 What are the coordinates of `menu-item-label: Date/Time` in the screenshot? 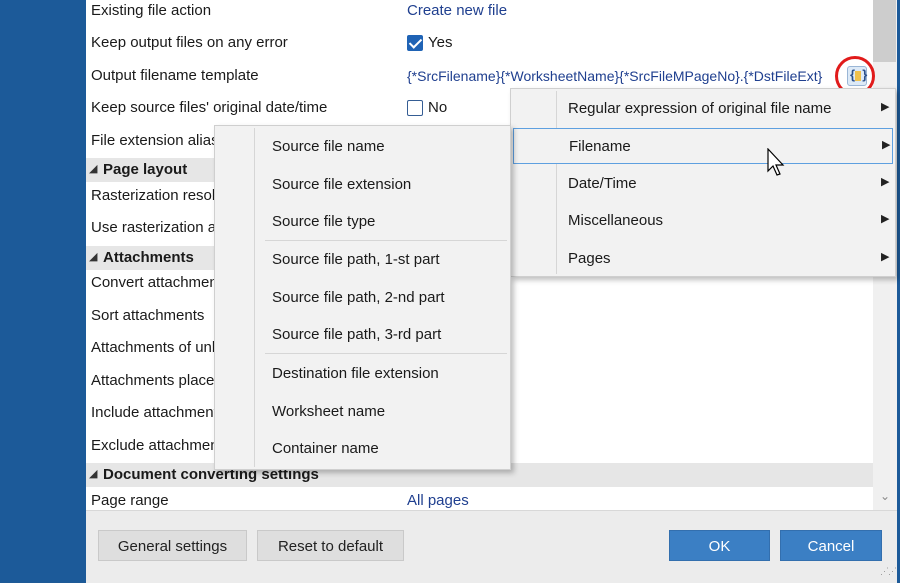 It's located at (602, 183).